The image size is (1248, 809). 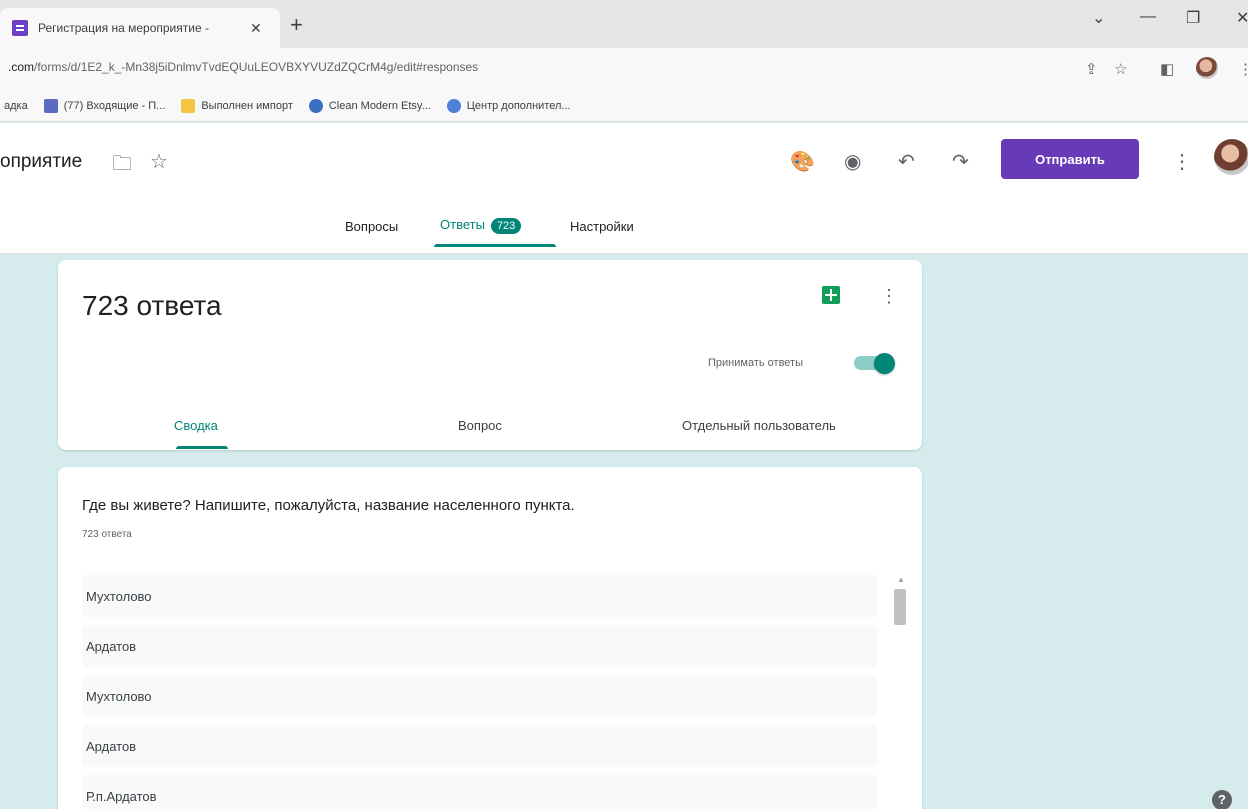 What do you see at coordinates (159, 161) in the screenshot?
I see `star-icon: ☆` at bounding box center [159, 161].